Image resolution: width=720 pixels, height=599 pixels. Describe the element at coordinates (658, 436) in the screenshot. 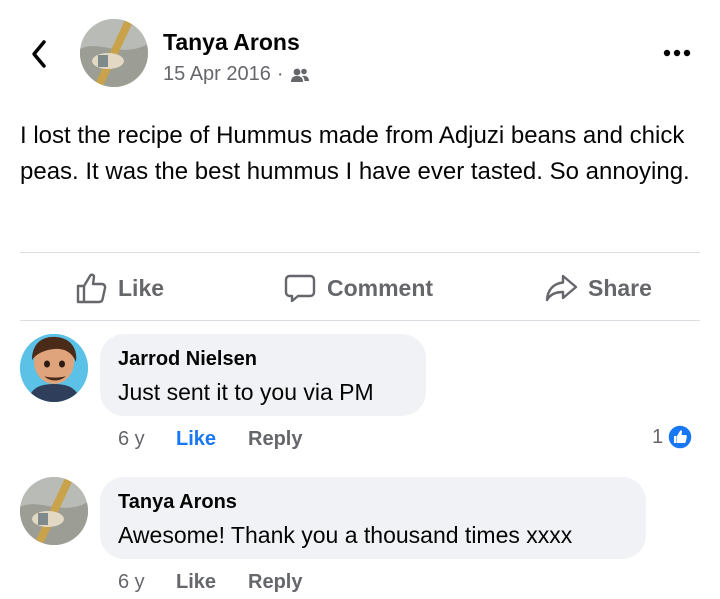

I see `reaction-count: 1` at that location.